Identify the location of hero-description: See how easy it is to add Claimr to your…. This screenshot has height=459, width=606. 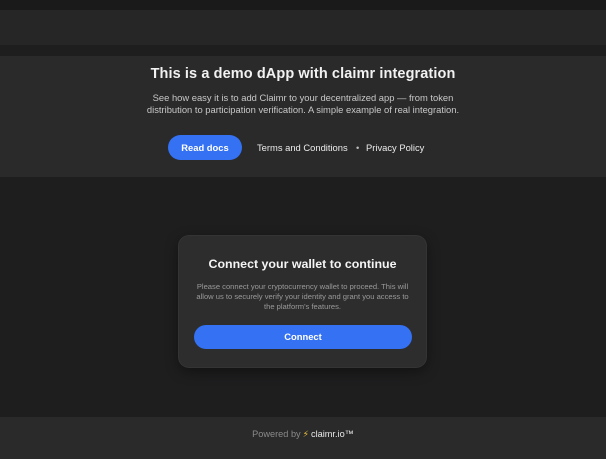
(303, 103).